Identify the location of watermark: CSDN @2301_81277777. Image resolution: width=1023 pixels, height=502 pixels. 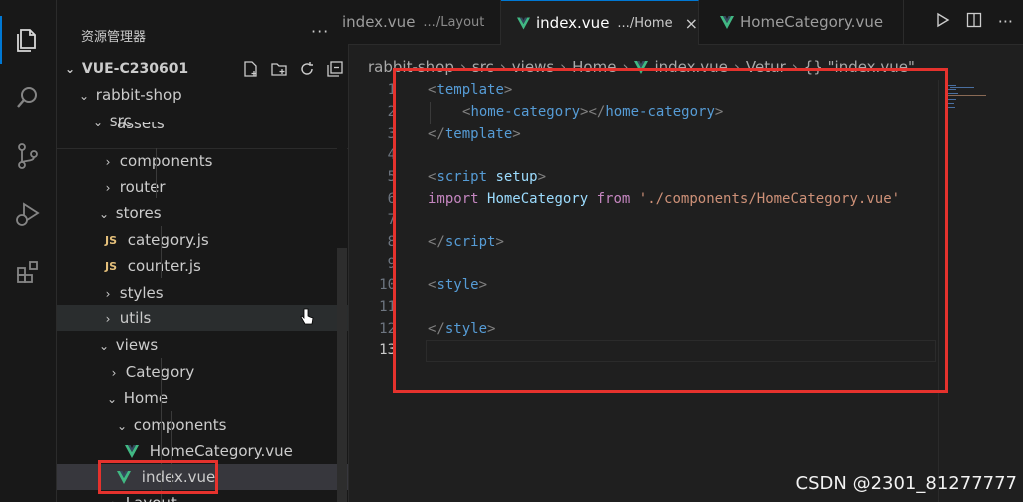
(906, 483).